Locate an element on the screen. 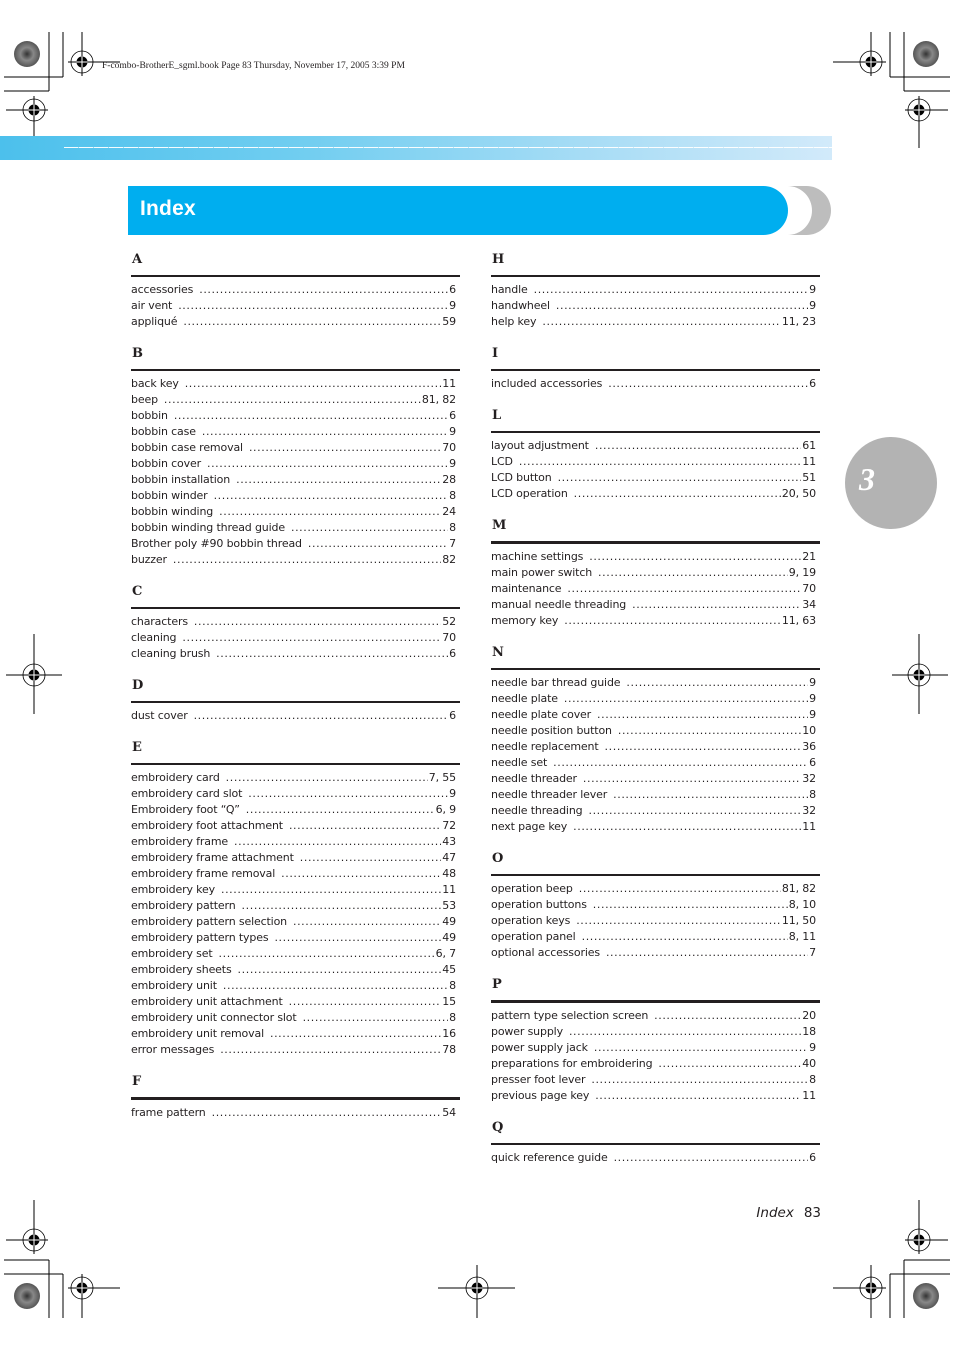 The image size is (954, 1351). page-reference: 53 is located at coordinates (450, 906).